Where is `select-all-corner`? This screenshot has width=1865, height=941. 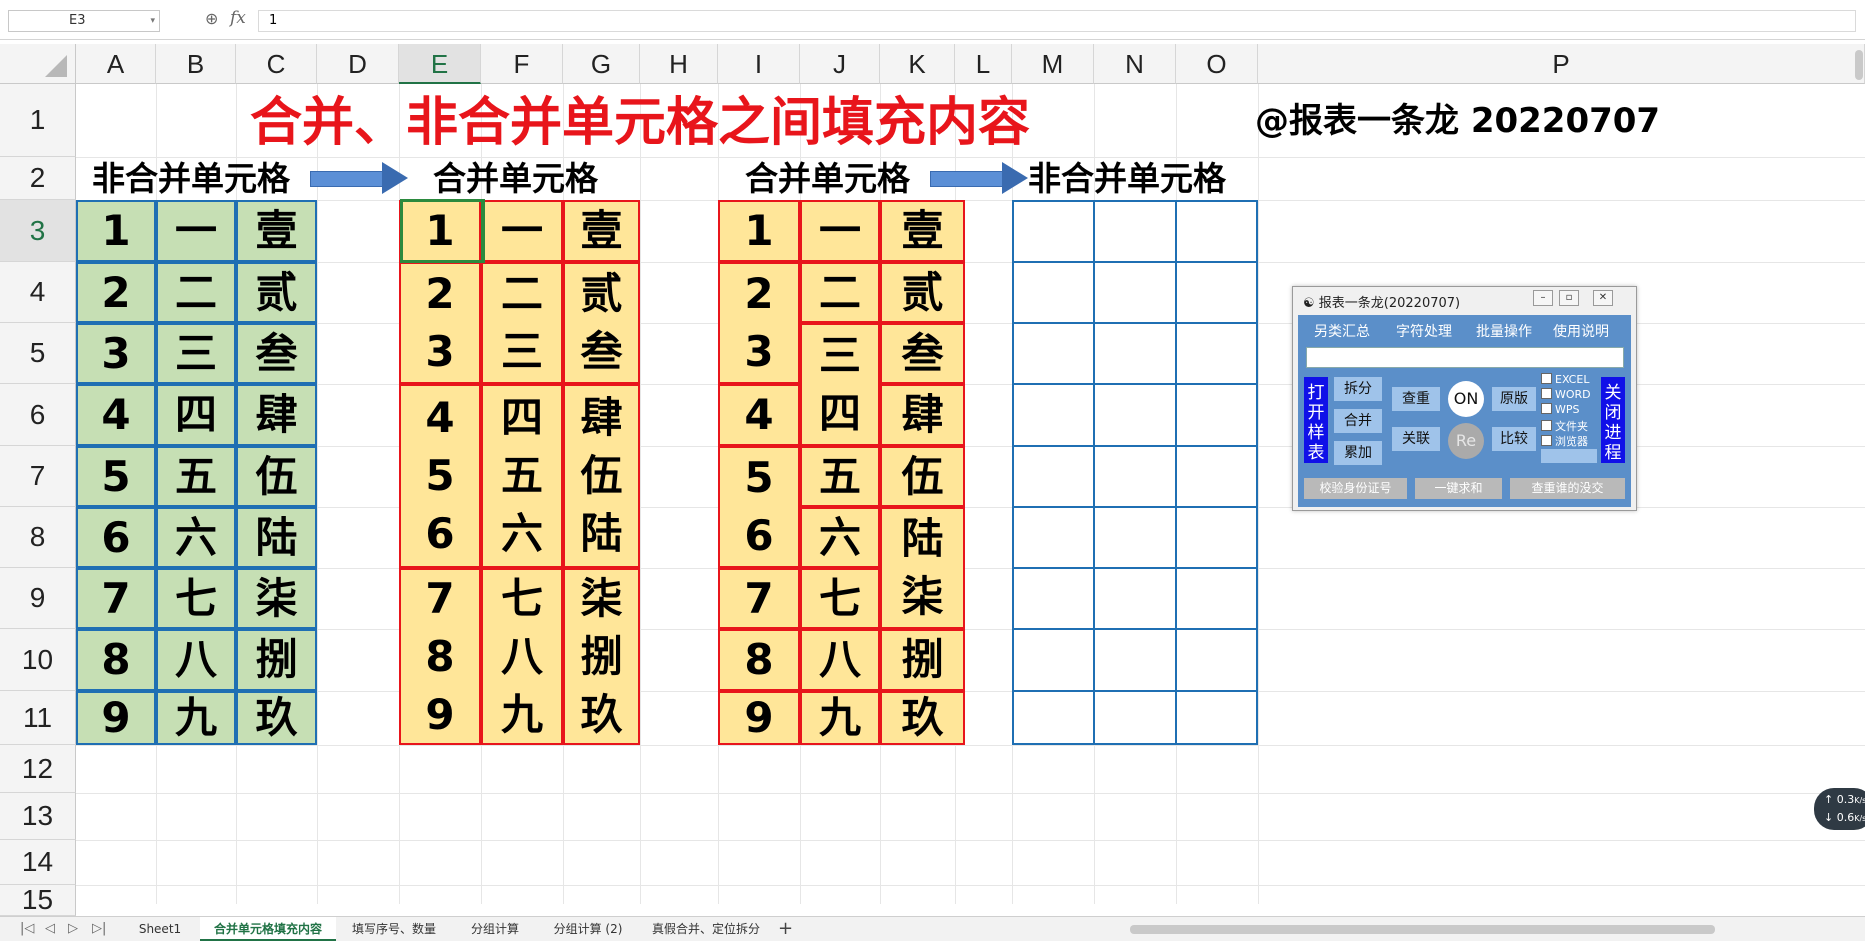 select-all-corner is located at coordinates (38, 64).